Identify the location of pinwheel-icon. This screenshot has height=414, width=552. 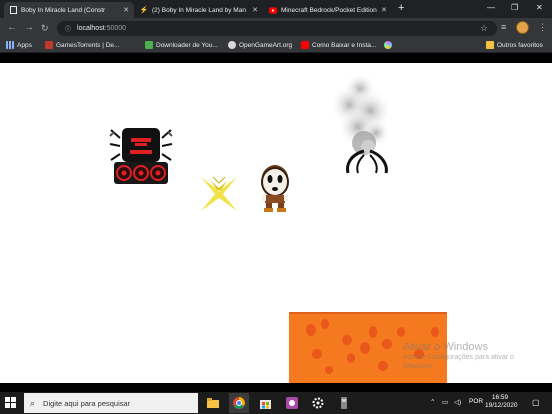
(388, 45).